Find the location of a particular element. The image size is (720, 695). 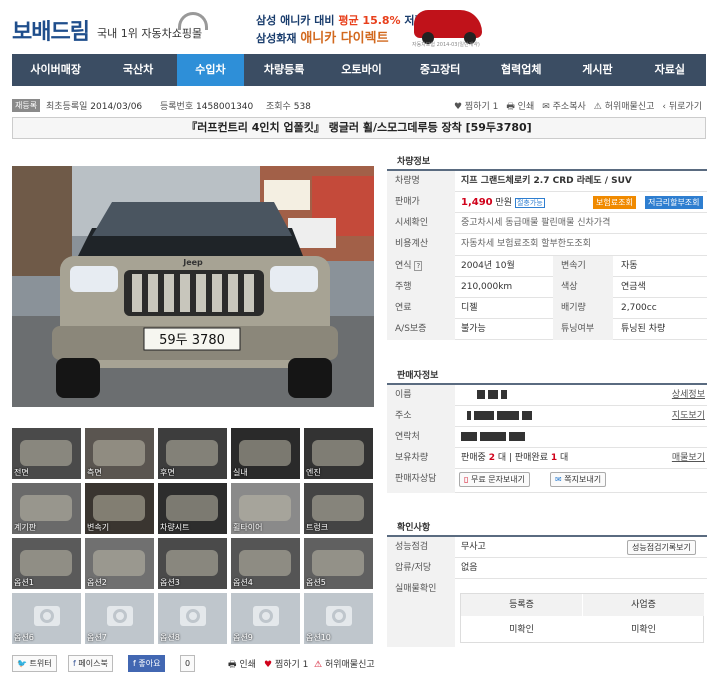

market-links: 중고차시세 동급매물 팔린매물 신차가격 is located at coordinates (535, 223).